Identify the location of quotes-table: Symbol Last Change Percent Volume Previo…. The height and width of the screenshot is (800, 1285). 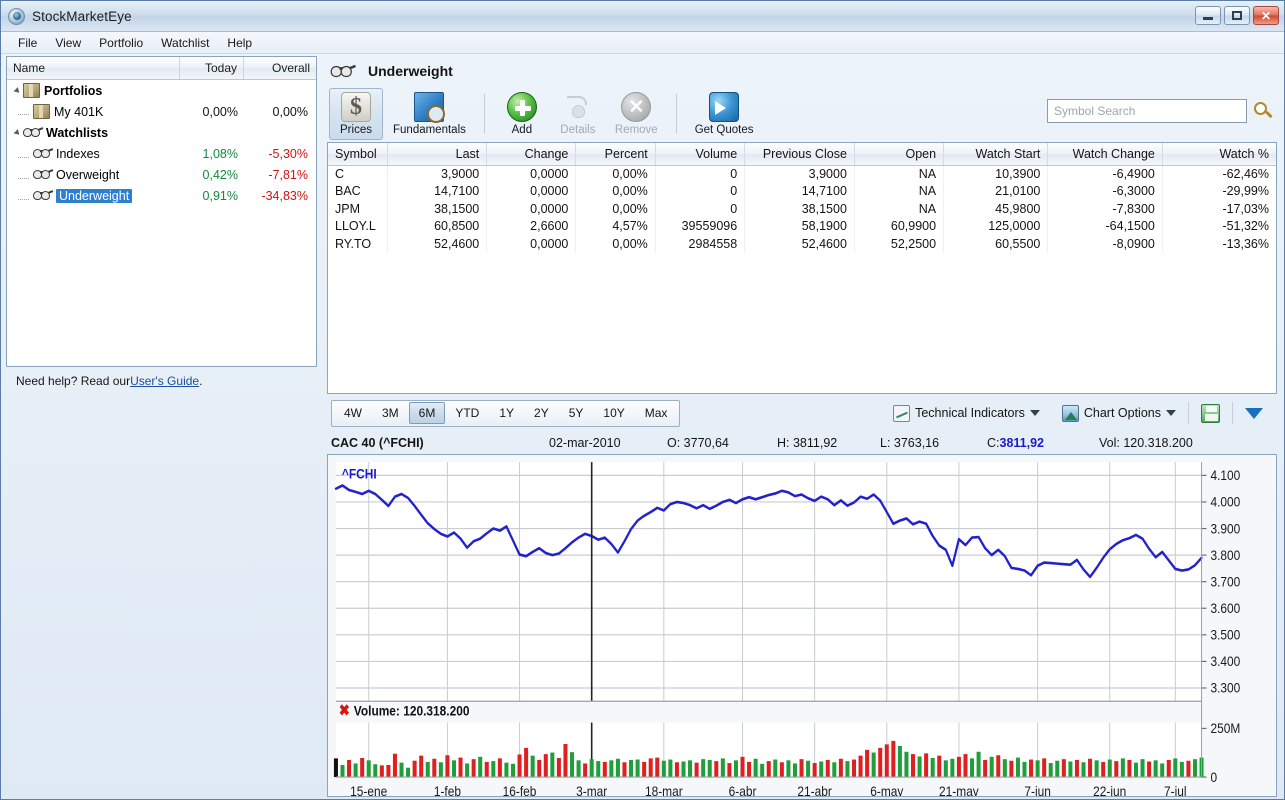
(802, 198).